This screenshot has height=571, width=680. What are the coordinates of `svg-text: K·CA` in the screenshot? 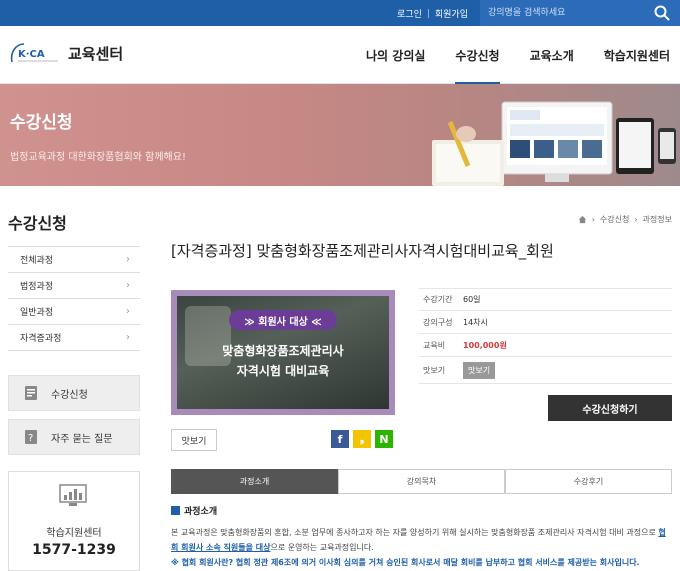 It's located at (31, 54).